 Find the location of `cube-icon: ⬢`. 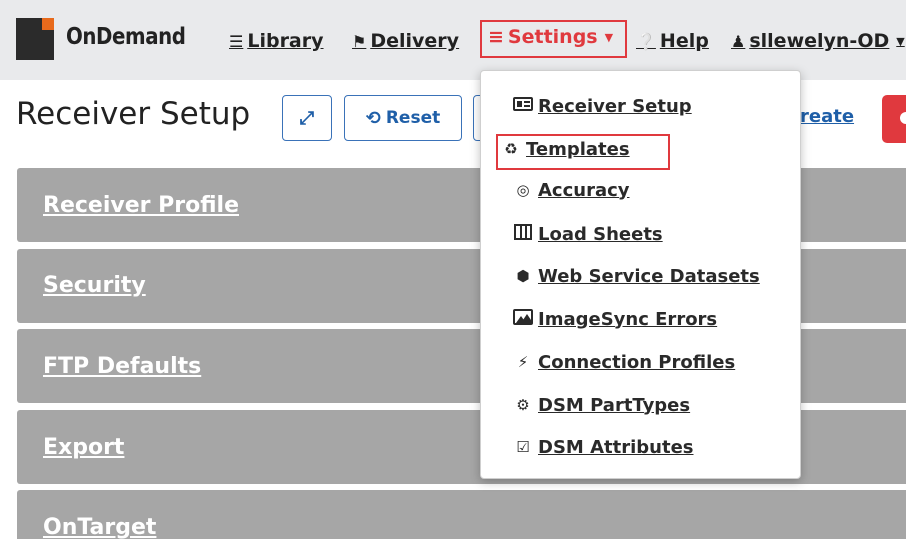

cube-icon: ⬢ is located at coordinates (523, 276).